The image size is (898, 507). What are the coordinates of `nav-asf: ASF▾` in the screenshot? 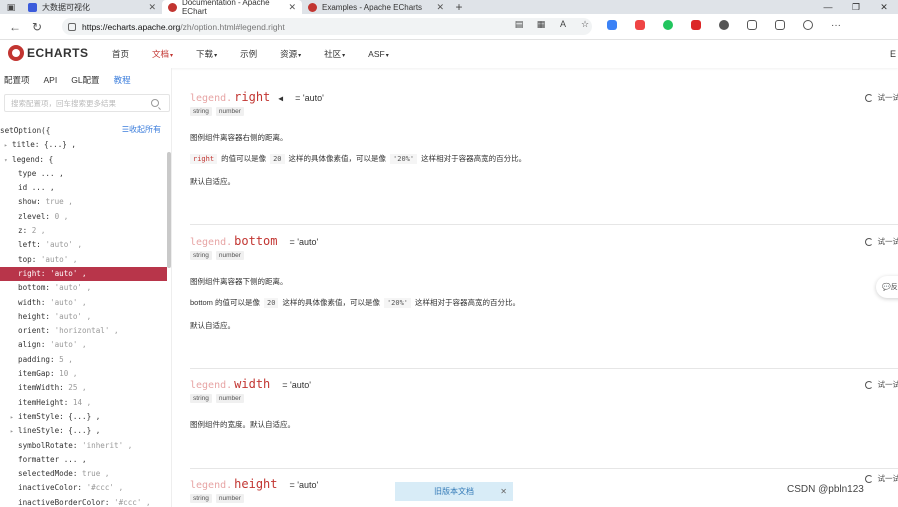 It's located at (378, 54).